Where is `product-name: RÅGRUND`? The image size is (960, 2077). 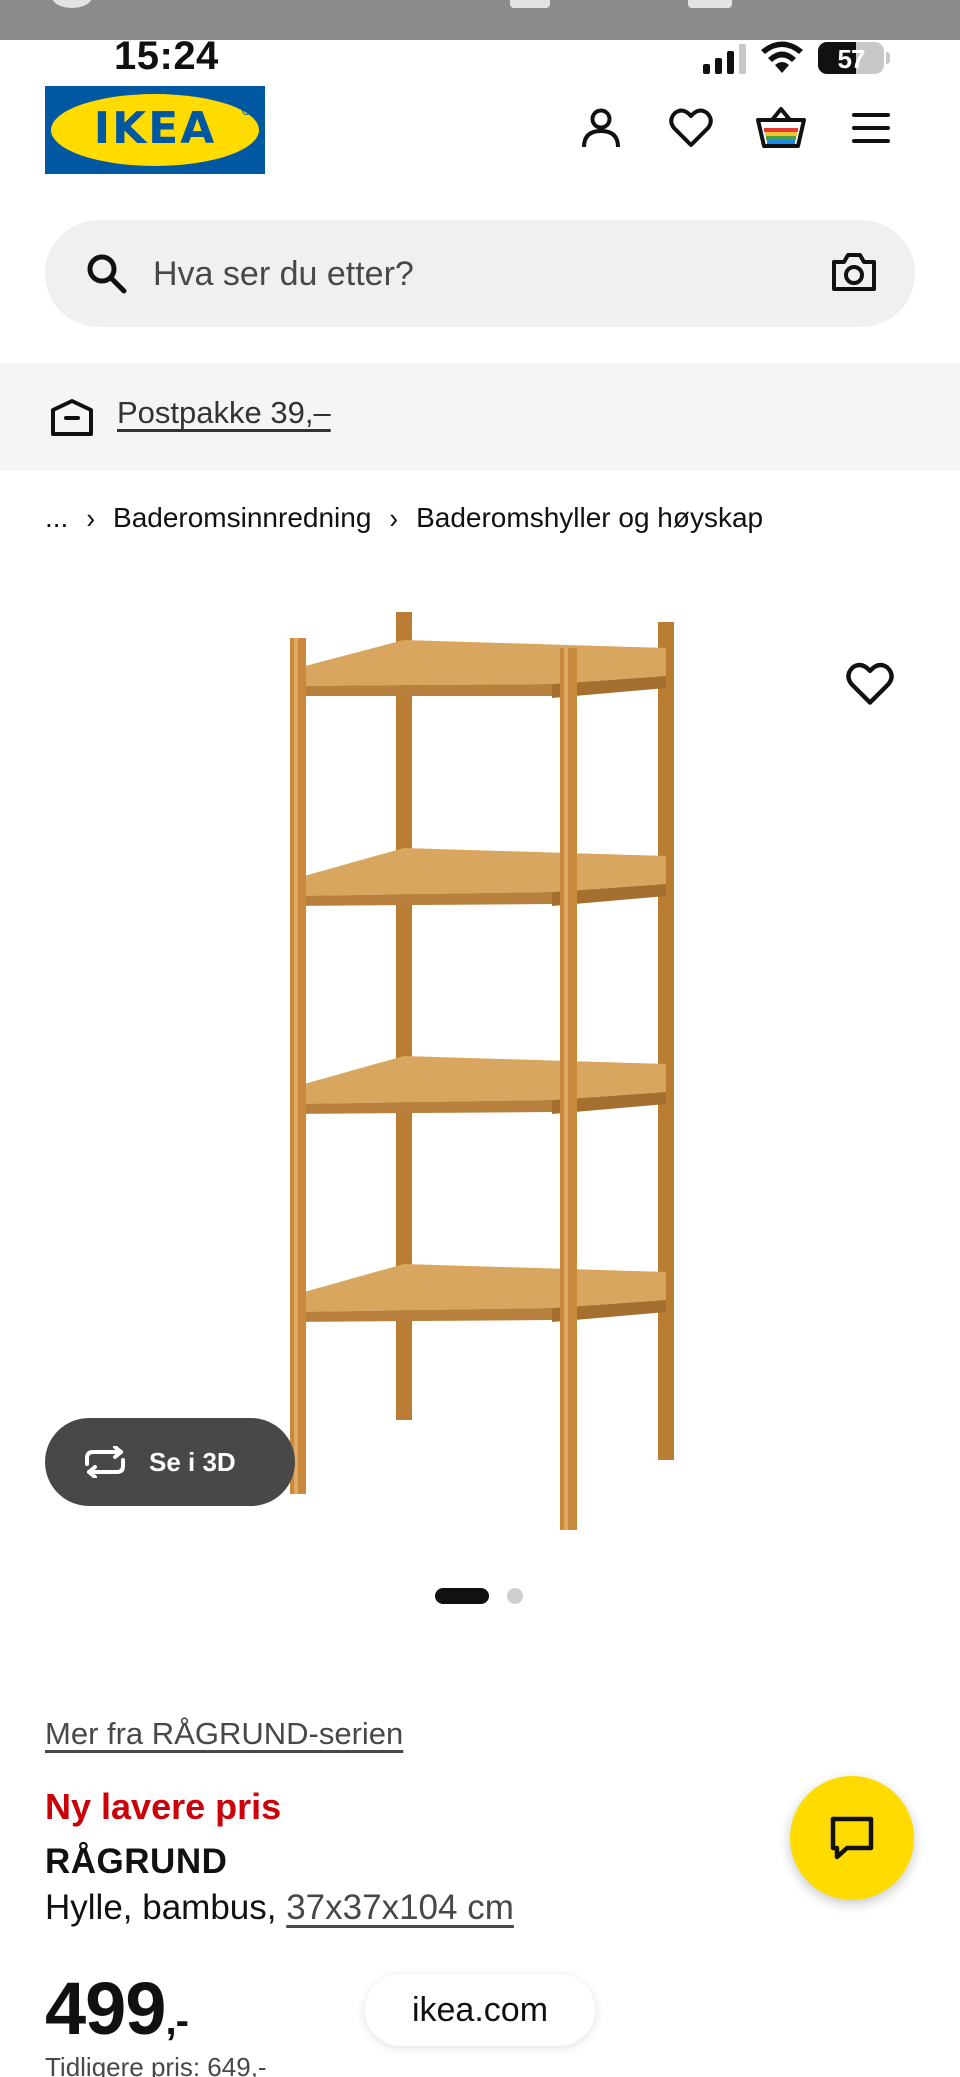
product-name: RÅGRUND is located at coordinates (136, 1861).